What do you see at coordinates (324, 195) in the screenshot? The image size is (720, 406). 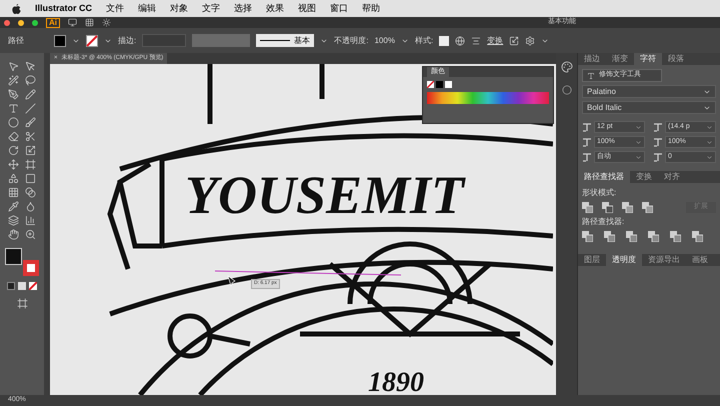 I see `banner-text: YOUSEMIT` at bounding box center [324, 195].